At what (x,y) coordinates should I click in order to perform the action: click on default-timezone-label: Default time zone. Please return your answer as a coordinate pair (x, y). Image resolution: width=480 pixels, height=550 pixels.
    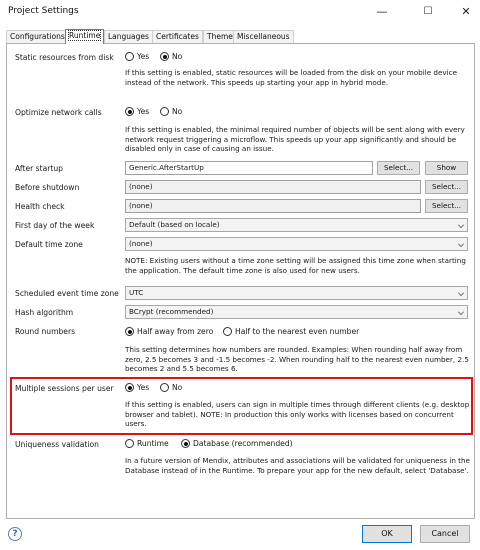
    Looking at the image, I should click on (49, 244).